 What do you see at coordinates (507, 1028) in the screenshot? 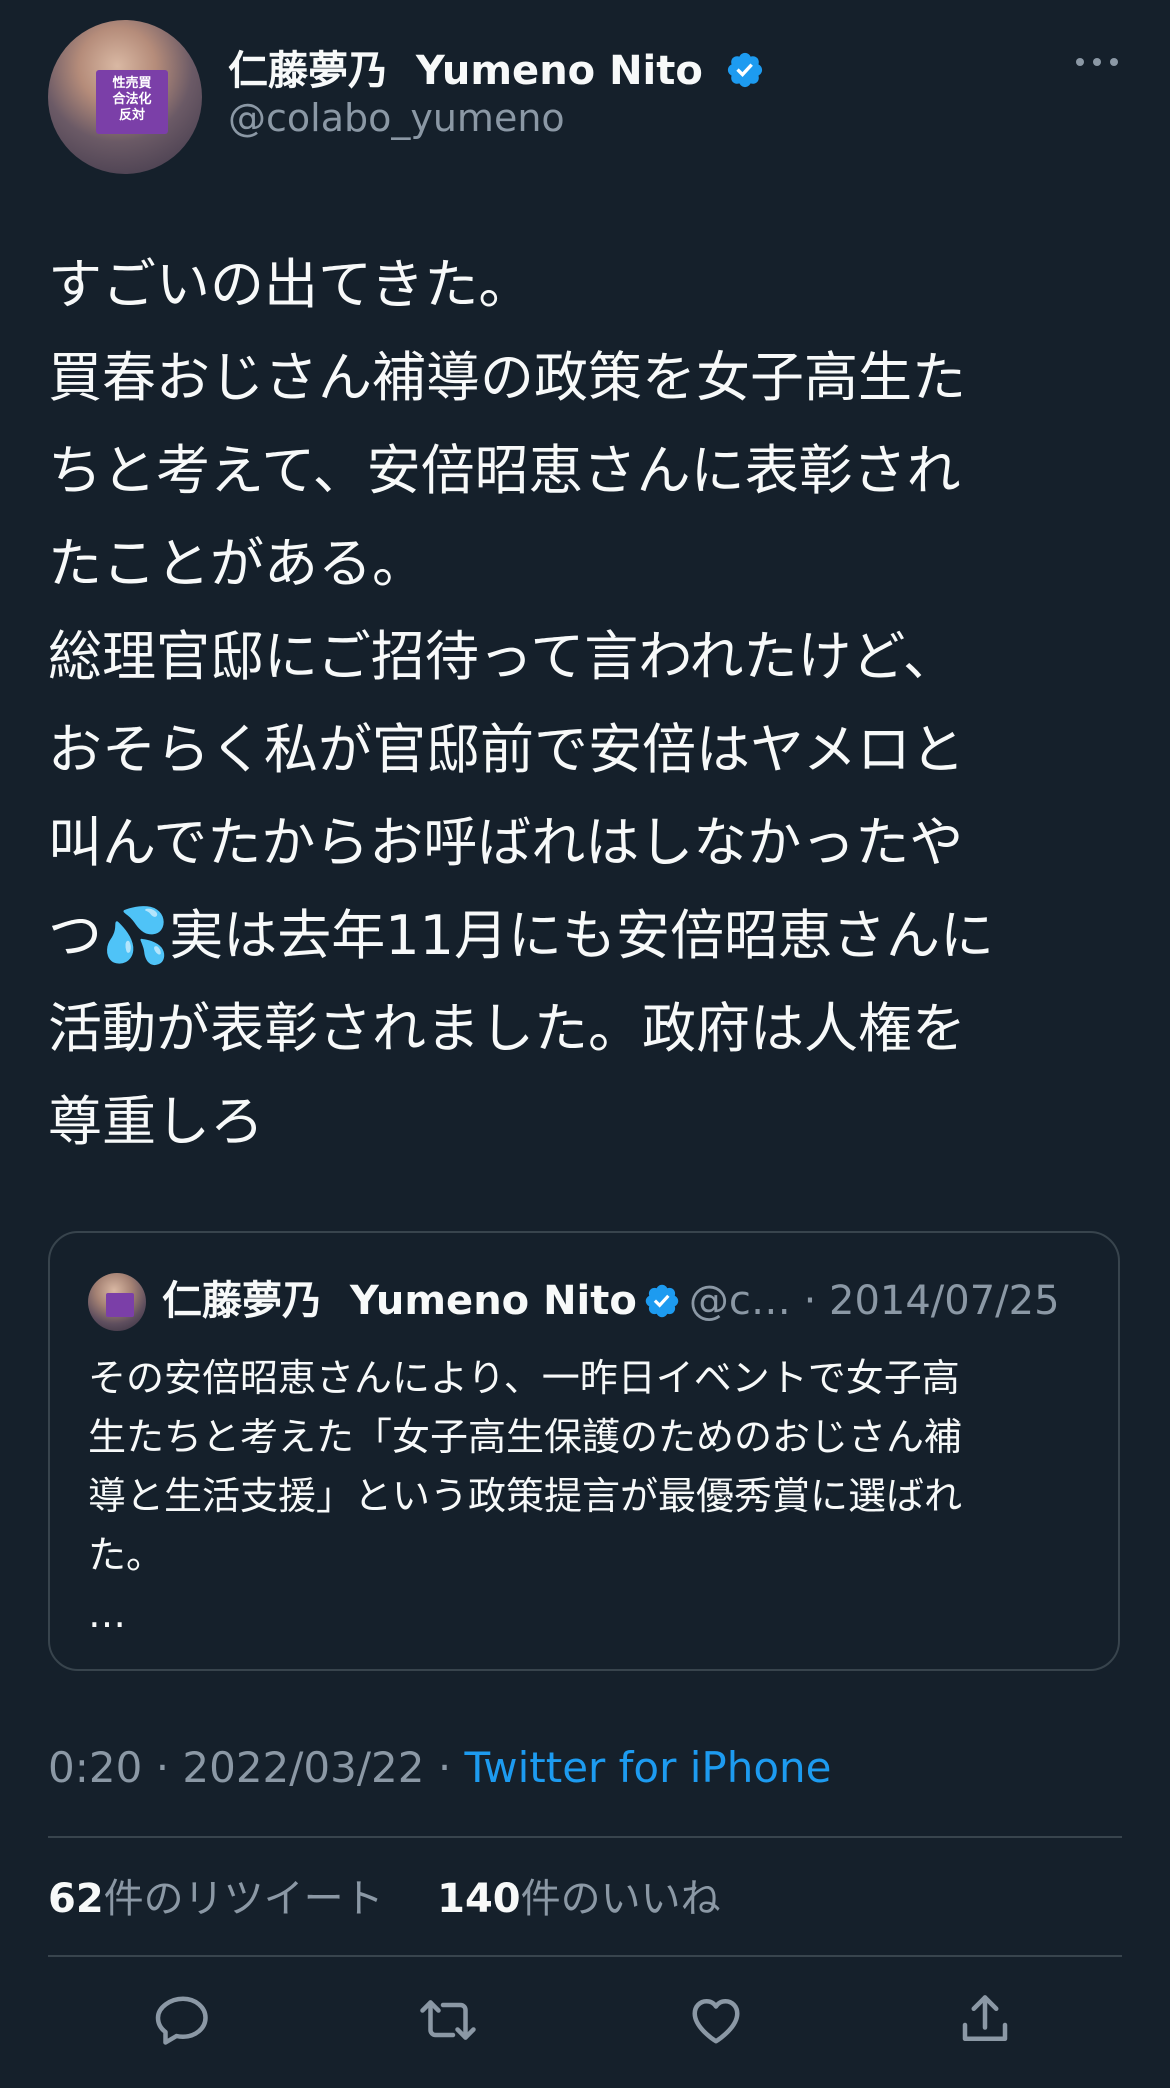
I see `tweet-text-line: 活動が表彰されました。政府は人権を` at bounding box center [507, 1028].